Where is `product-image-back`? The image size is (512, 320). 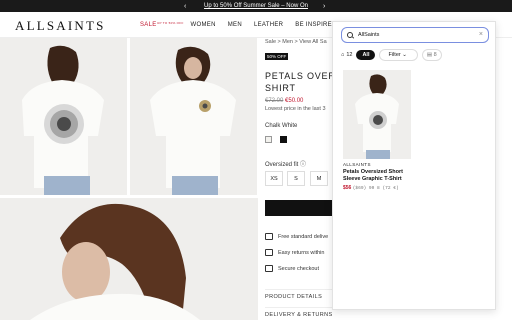
product-image-back is located at coordinates (63, 116).